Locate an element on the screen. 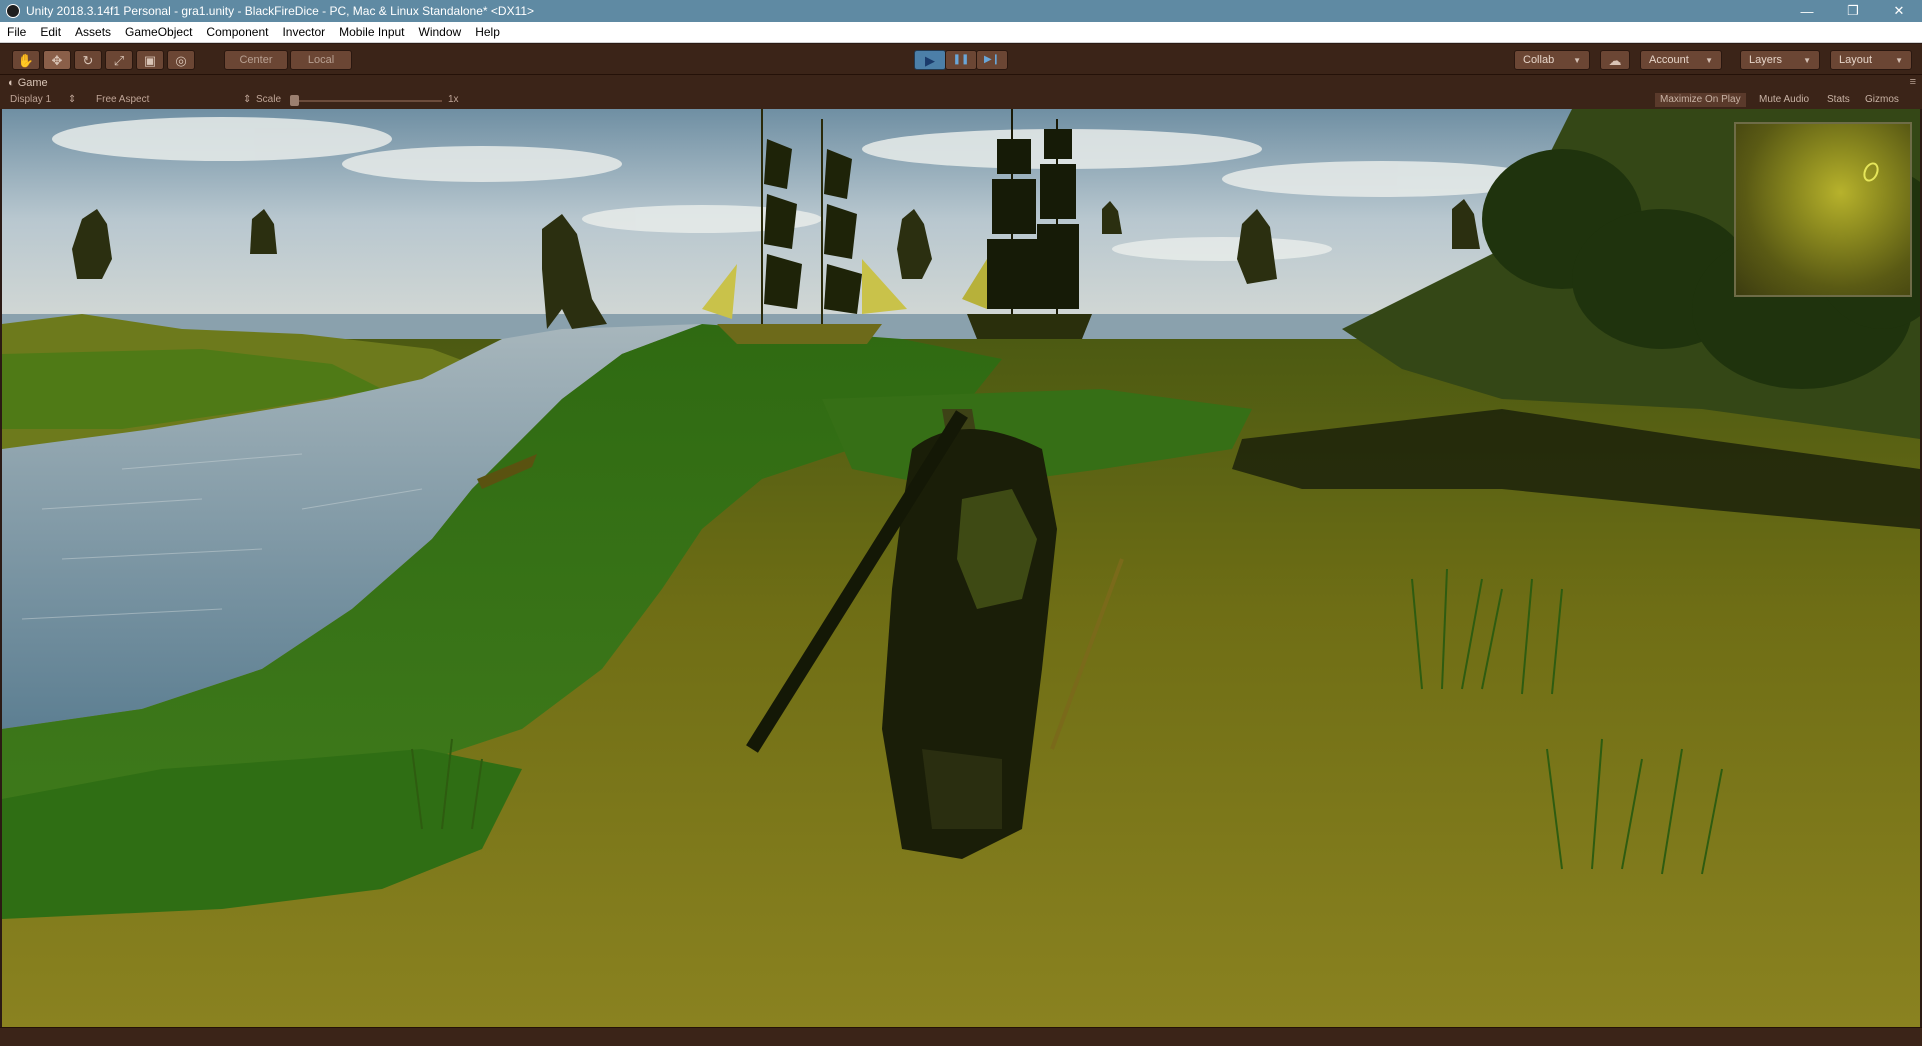 This screenshot has width=1922, height=1046. menu-help: Help is located at coordinates (487, 32).